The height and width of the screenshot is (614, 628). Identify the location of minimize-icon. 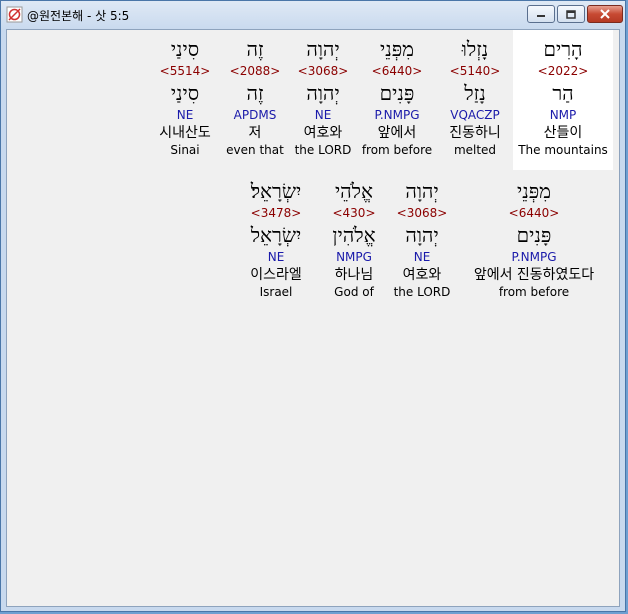
(541, 16).